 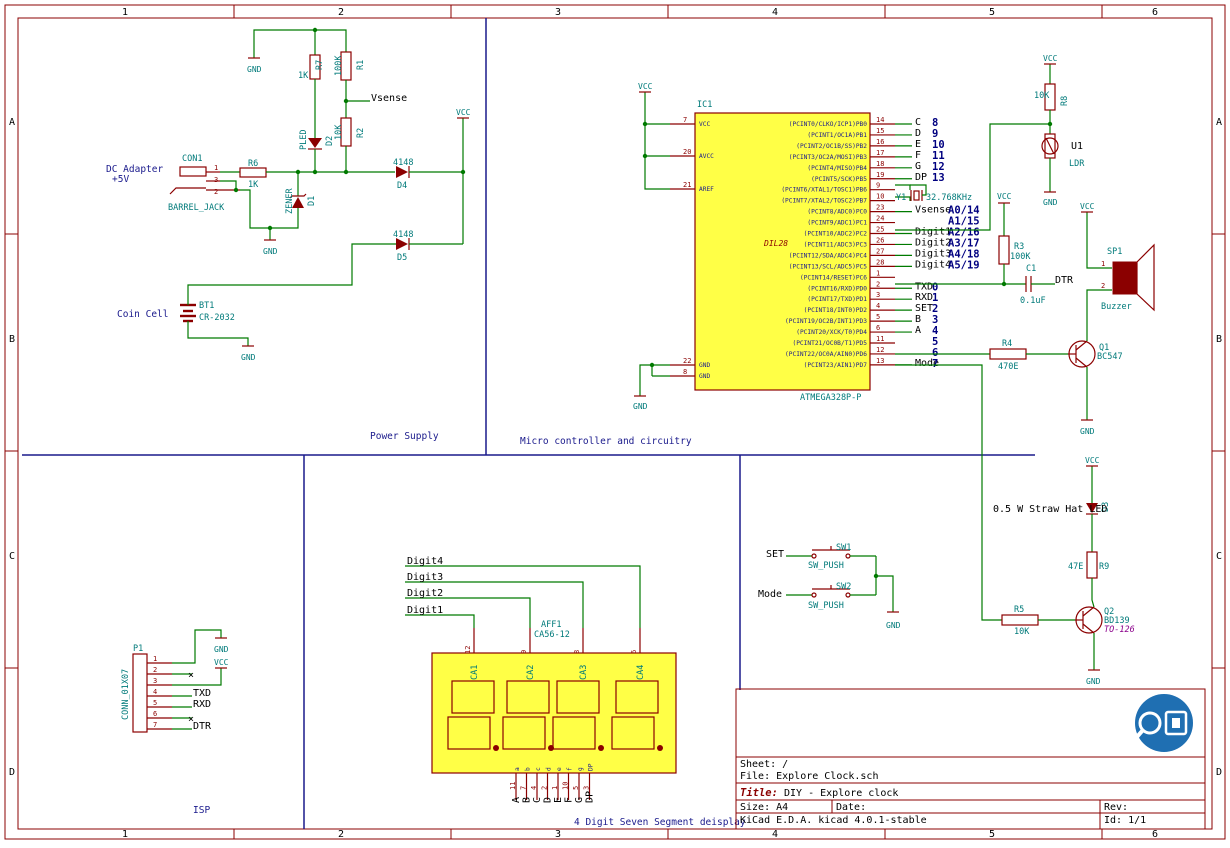 What do you see at coordinates (830, 398) in the screenshot?
I see `ic1-value: ATMEGA328P-P` at bounding box center [830, 398].